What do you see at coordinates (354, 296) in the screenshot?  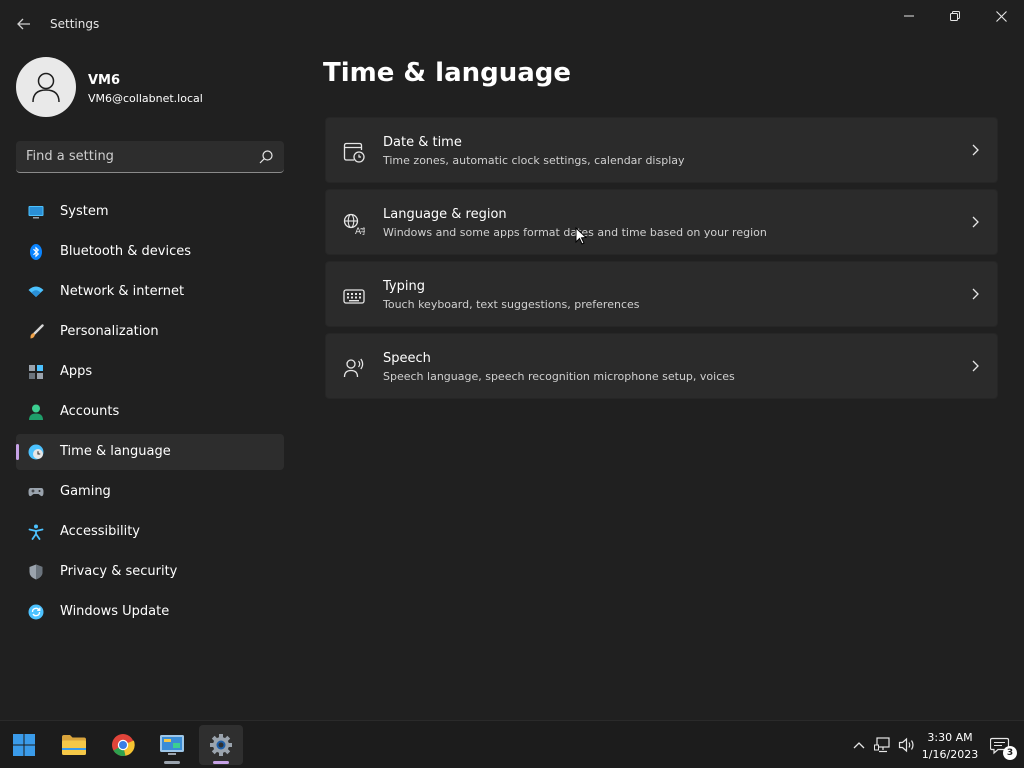 I see `keyboard-icon` at bounding box center [354, 296].